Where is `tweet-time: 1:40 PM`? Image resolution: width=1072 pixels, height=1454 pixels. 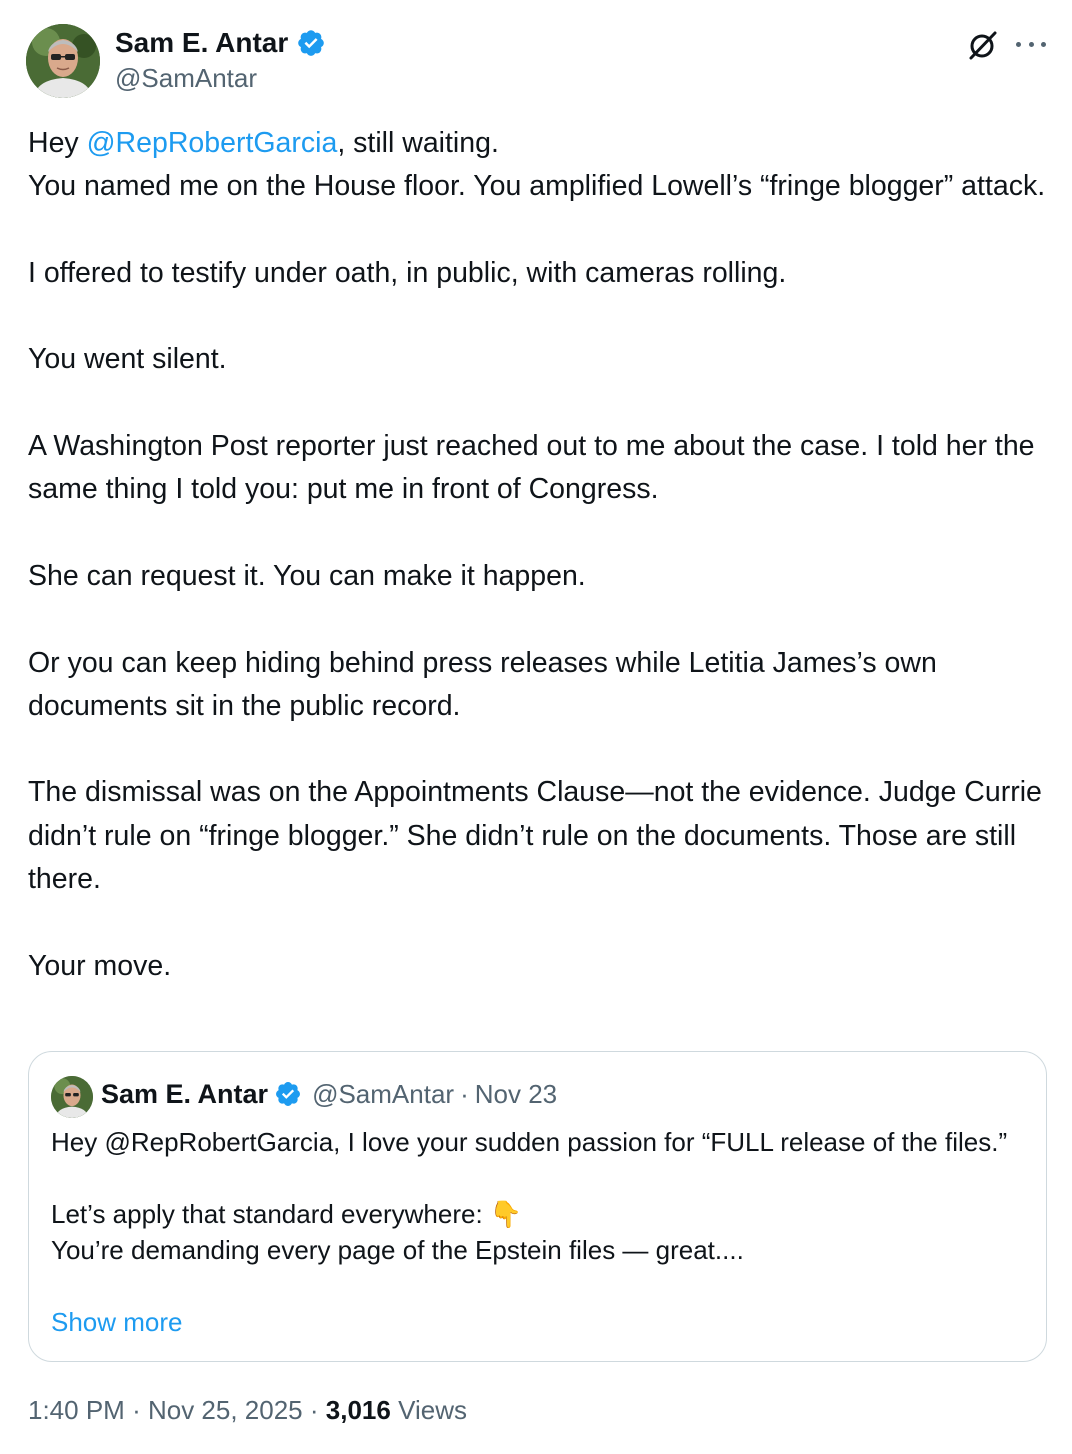 tweet-time: 1:40 PM is located at coordinates (76, 1410).